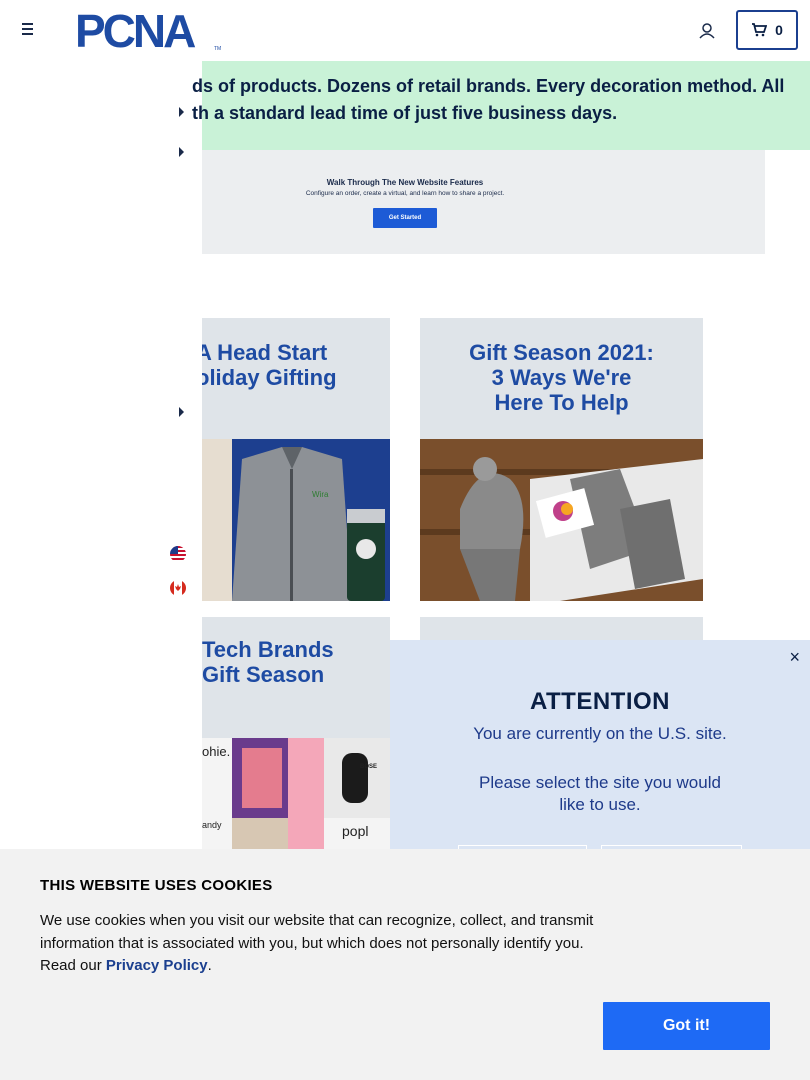 The height and width of the screenshot is (1080, 810). Describe the element at coordinates (263, 674) in the screenshot. I see `tile-title-line: Gift Season` at that location.